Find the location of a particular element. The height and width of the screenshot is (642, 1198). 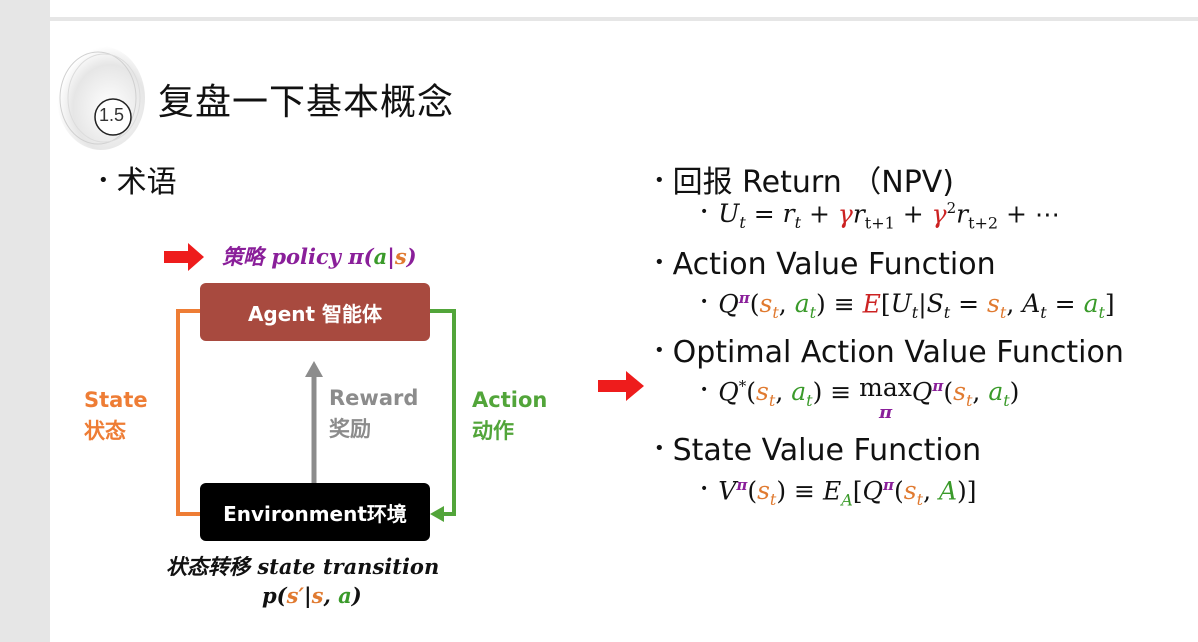

state-value-item: • State Value Function is located at coordinates (817, 450).